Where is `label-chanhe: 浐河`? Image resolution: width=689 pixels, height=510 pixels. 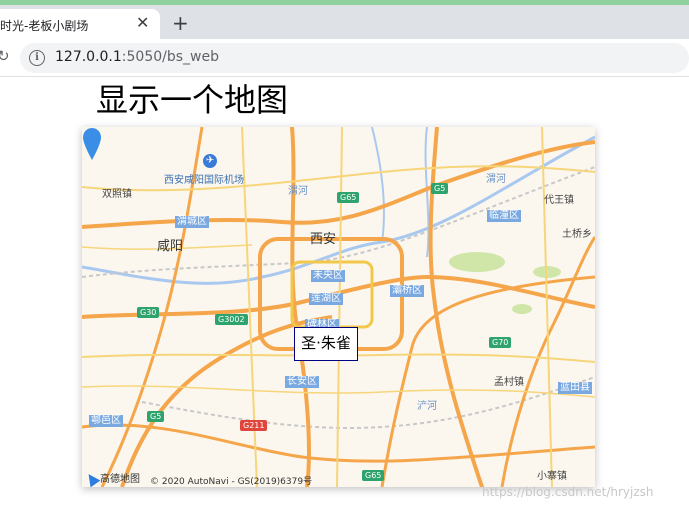 label-chanhe: 浐河 is located at coordinates (427, 406).